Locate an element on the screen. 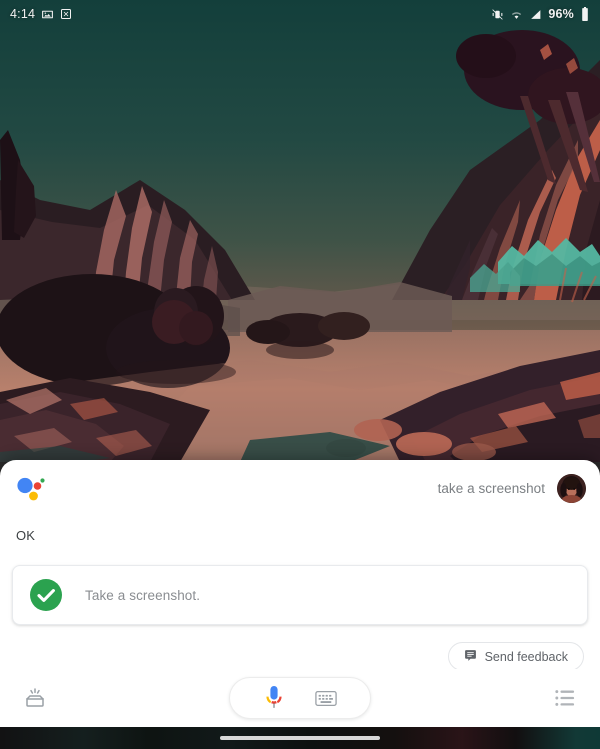  google-microphone-icon is located at coordinates (274, 698).